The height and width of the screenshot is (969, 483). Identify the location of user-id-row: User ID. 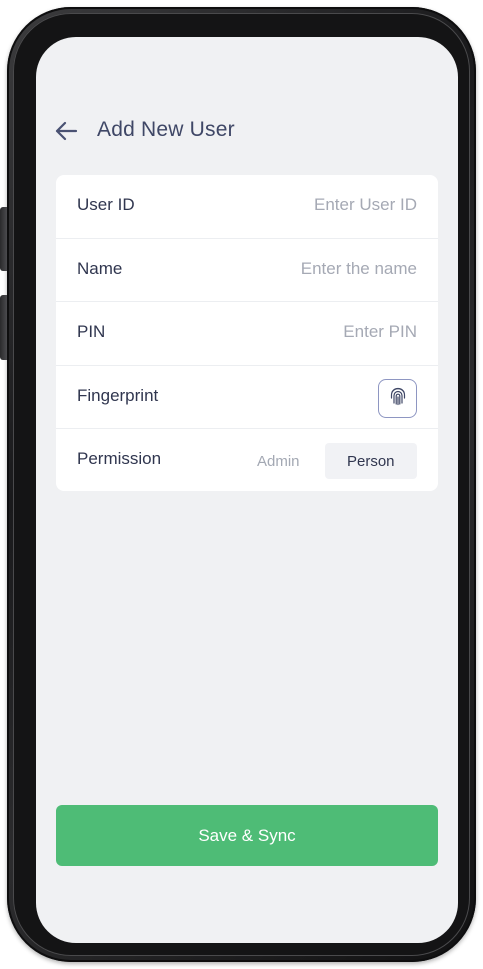
(247, 206).